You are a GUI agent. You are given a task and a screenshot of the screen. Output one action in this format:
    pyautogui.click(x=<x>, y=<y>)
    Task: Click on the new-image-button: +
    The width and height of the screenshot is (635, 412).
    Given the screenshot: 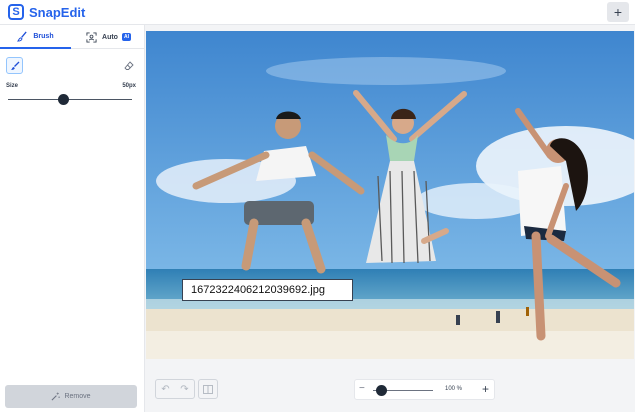 What is the action you would take?
    pyautogui.click(x=618, y=12)
    